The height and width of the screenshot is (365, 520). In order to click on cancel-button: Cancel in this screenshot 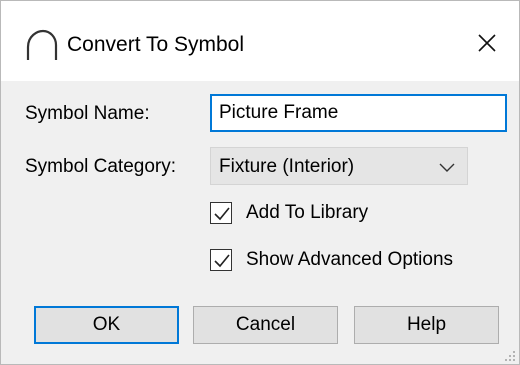, I will do `click(265, 325)`.